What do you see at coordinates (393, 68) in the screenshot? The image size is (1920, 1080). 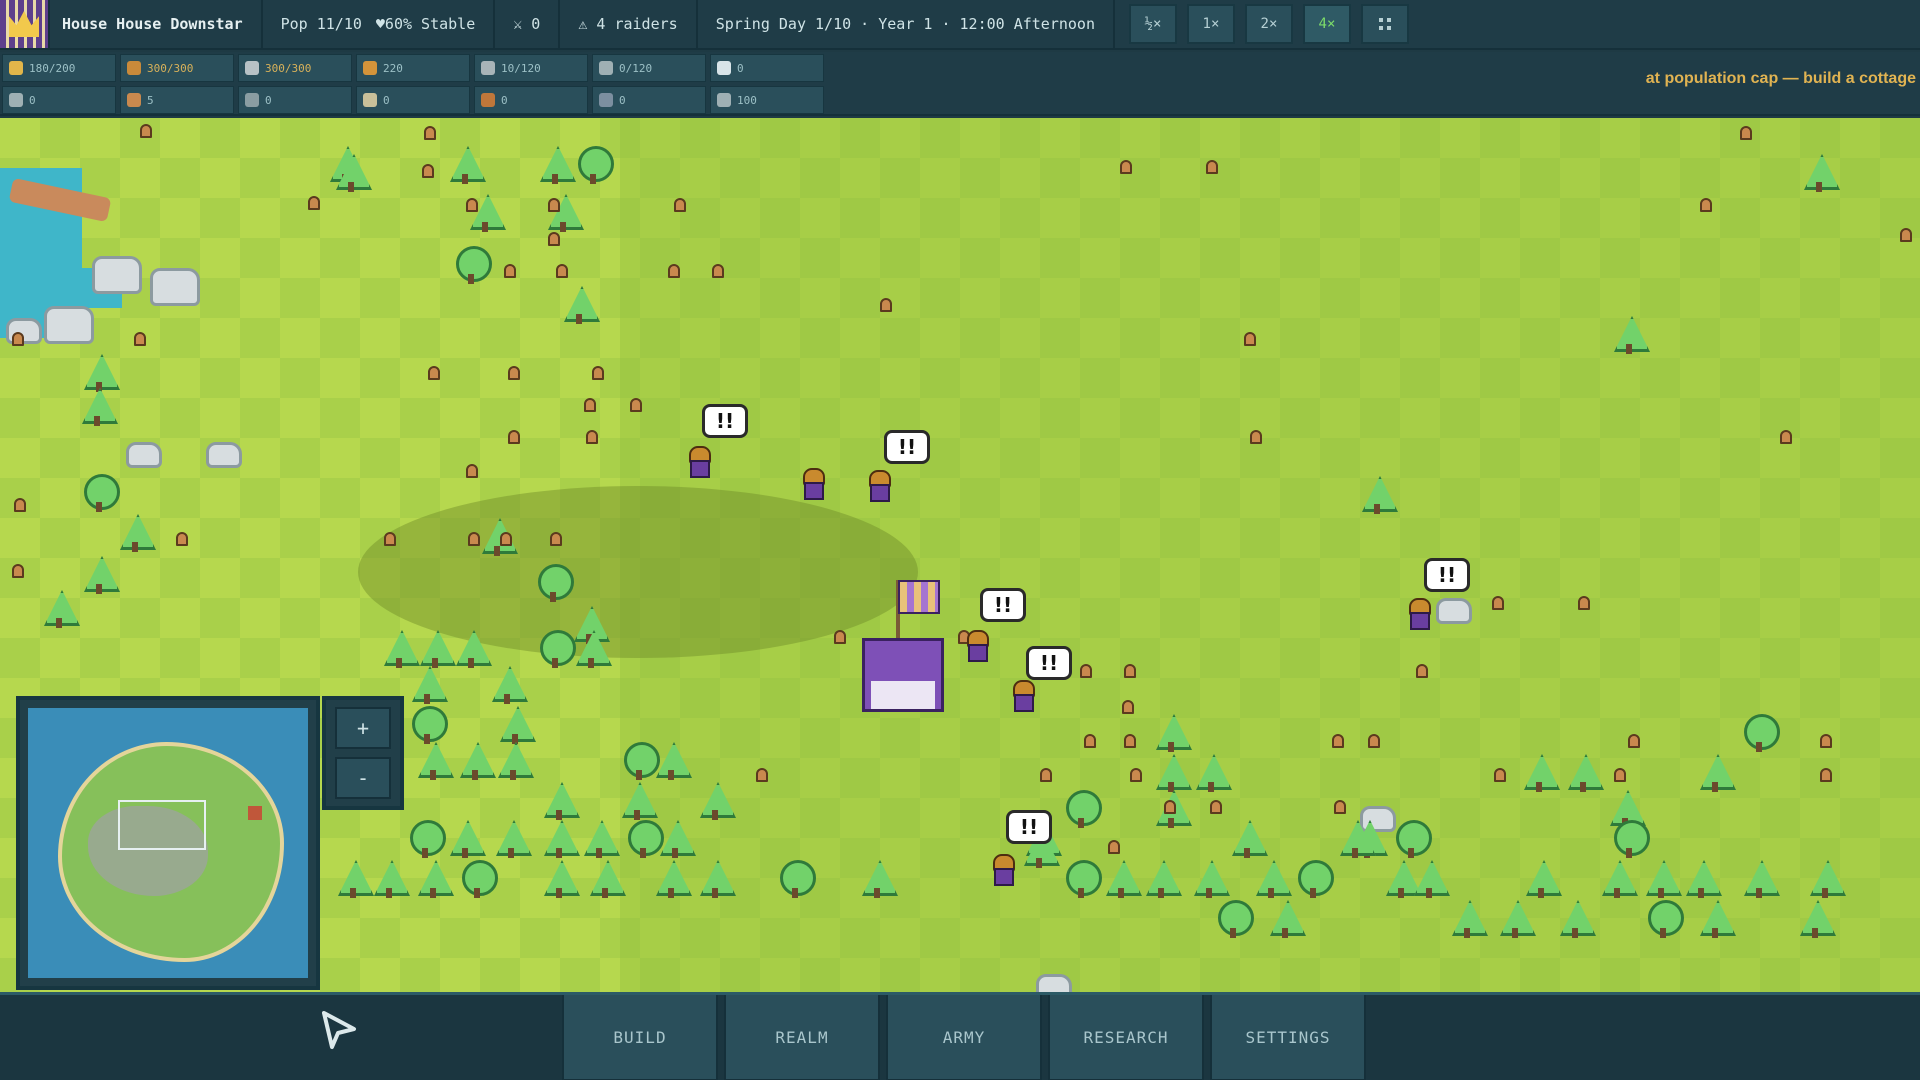 I see `resource-value: 220` at bounding box center [393, 68].